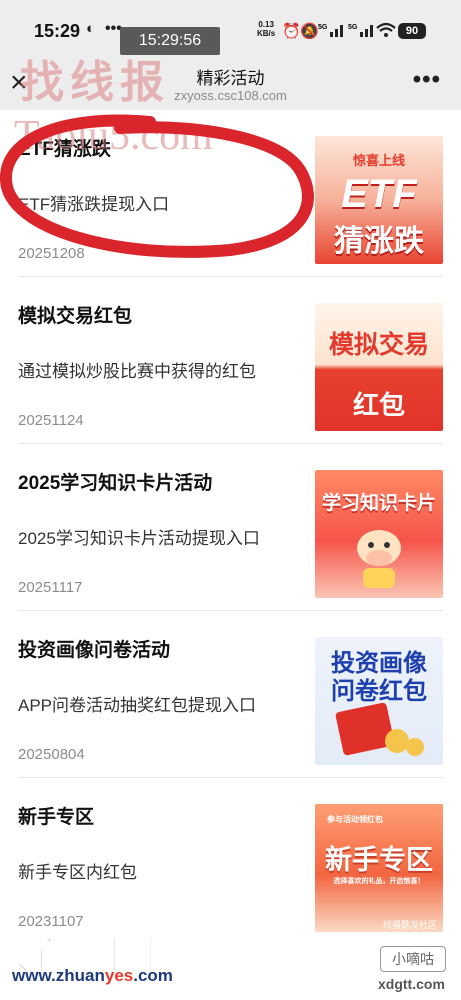 The image size is (461, 1000). What do you see at coordinates (291, 31) in the screenshot?
I see `clock-icon: ⏰` at bounding box center [291, 31].